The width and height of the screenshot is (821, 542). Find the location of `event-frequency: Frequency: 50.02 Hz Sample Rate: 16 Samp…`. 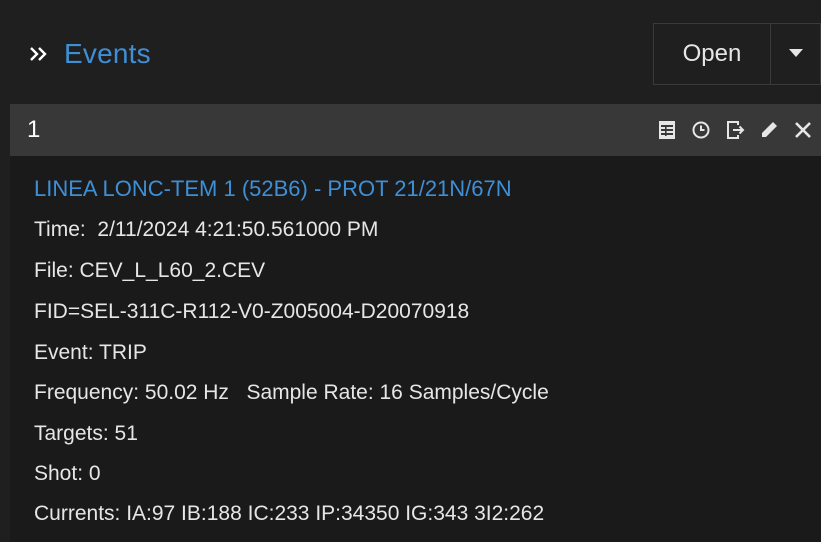

event-frequency: Frequency: 50.02 Hz Sample Rate: 16 Samp… is located at coordinates (291, 392).